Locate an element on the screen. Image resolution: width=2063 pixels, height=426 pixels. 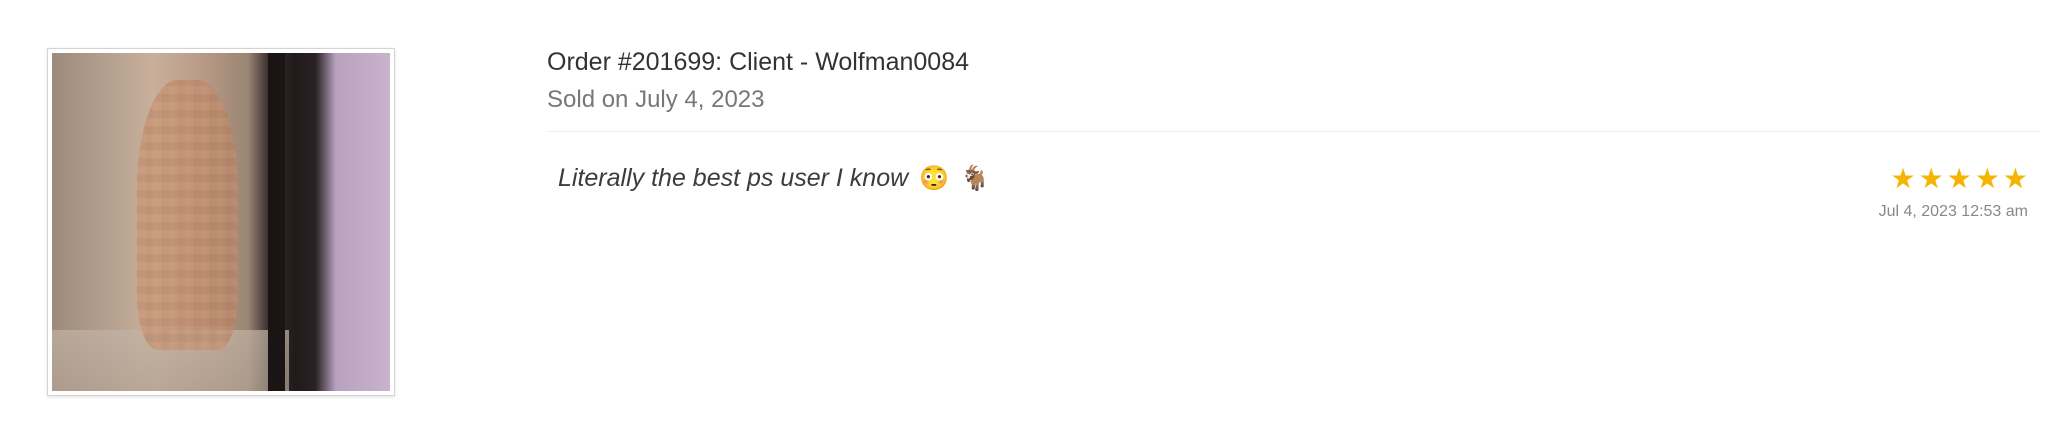
review-date: Jul 4, 2023 12:53 am is located at coordinates (1953, 211).